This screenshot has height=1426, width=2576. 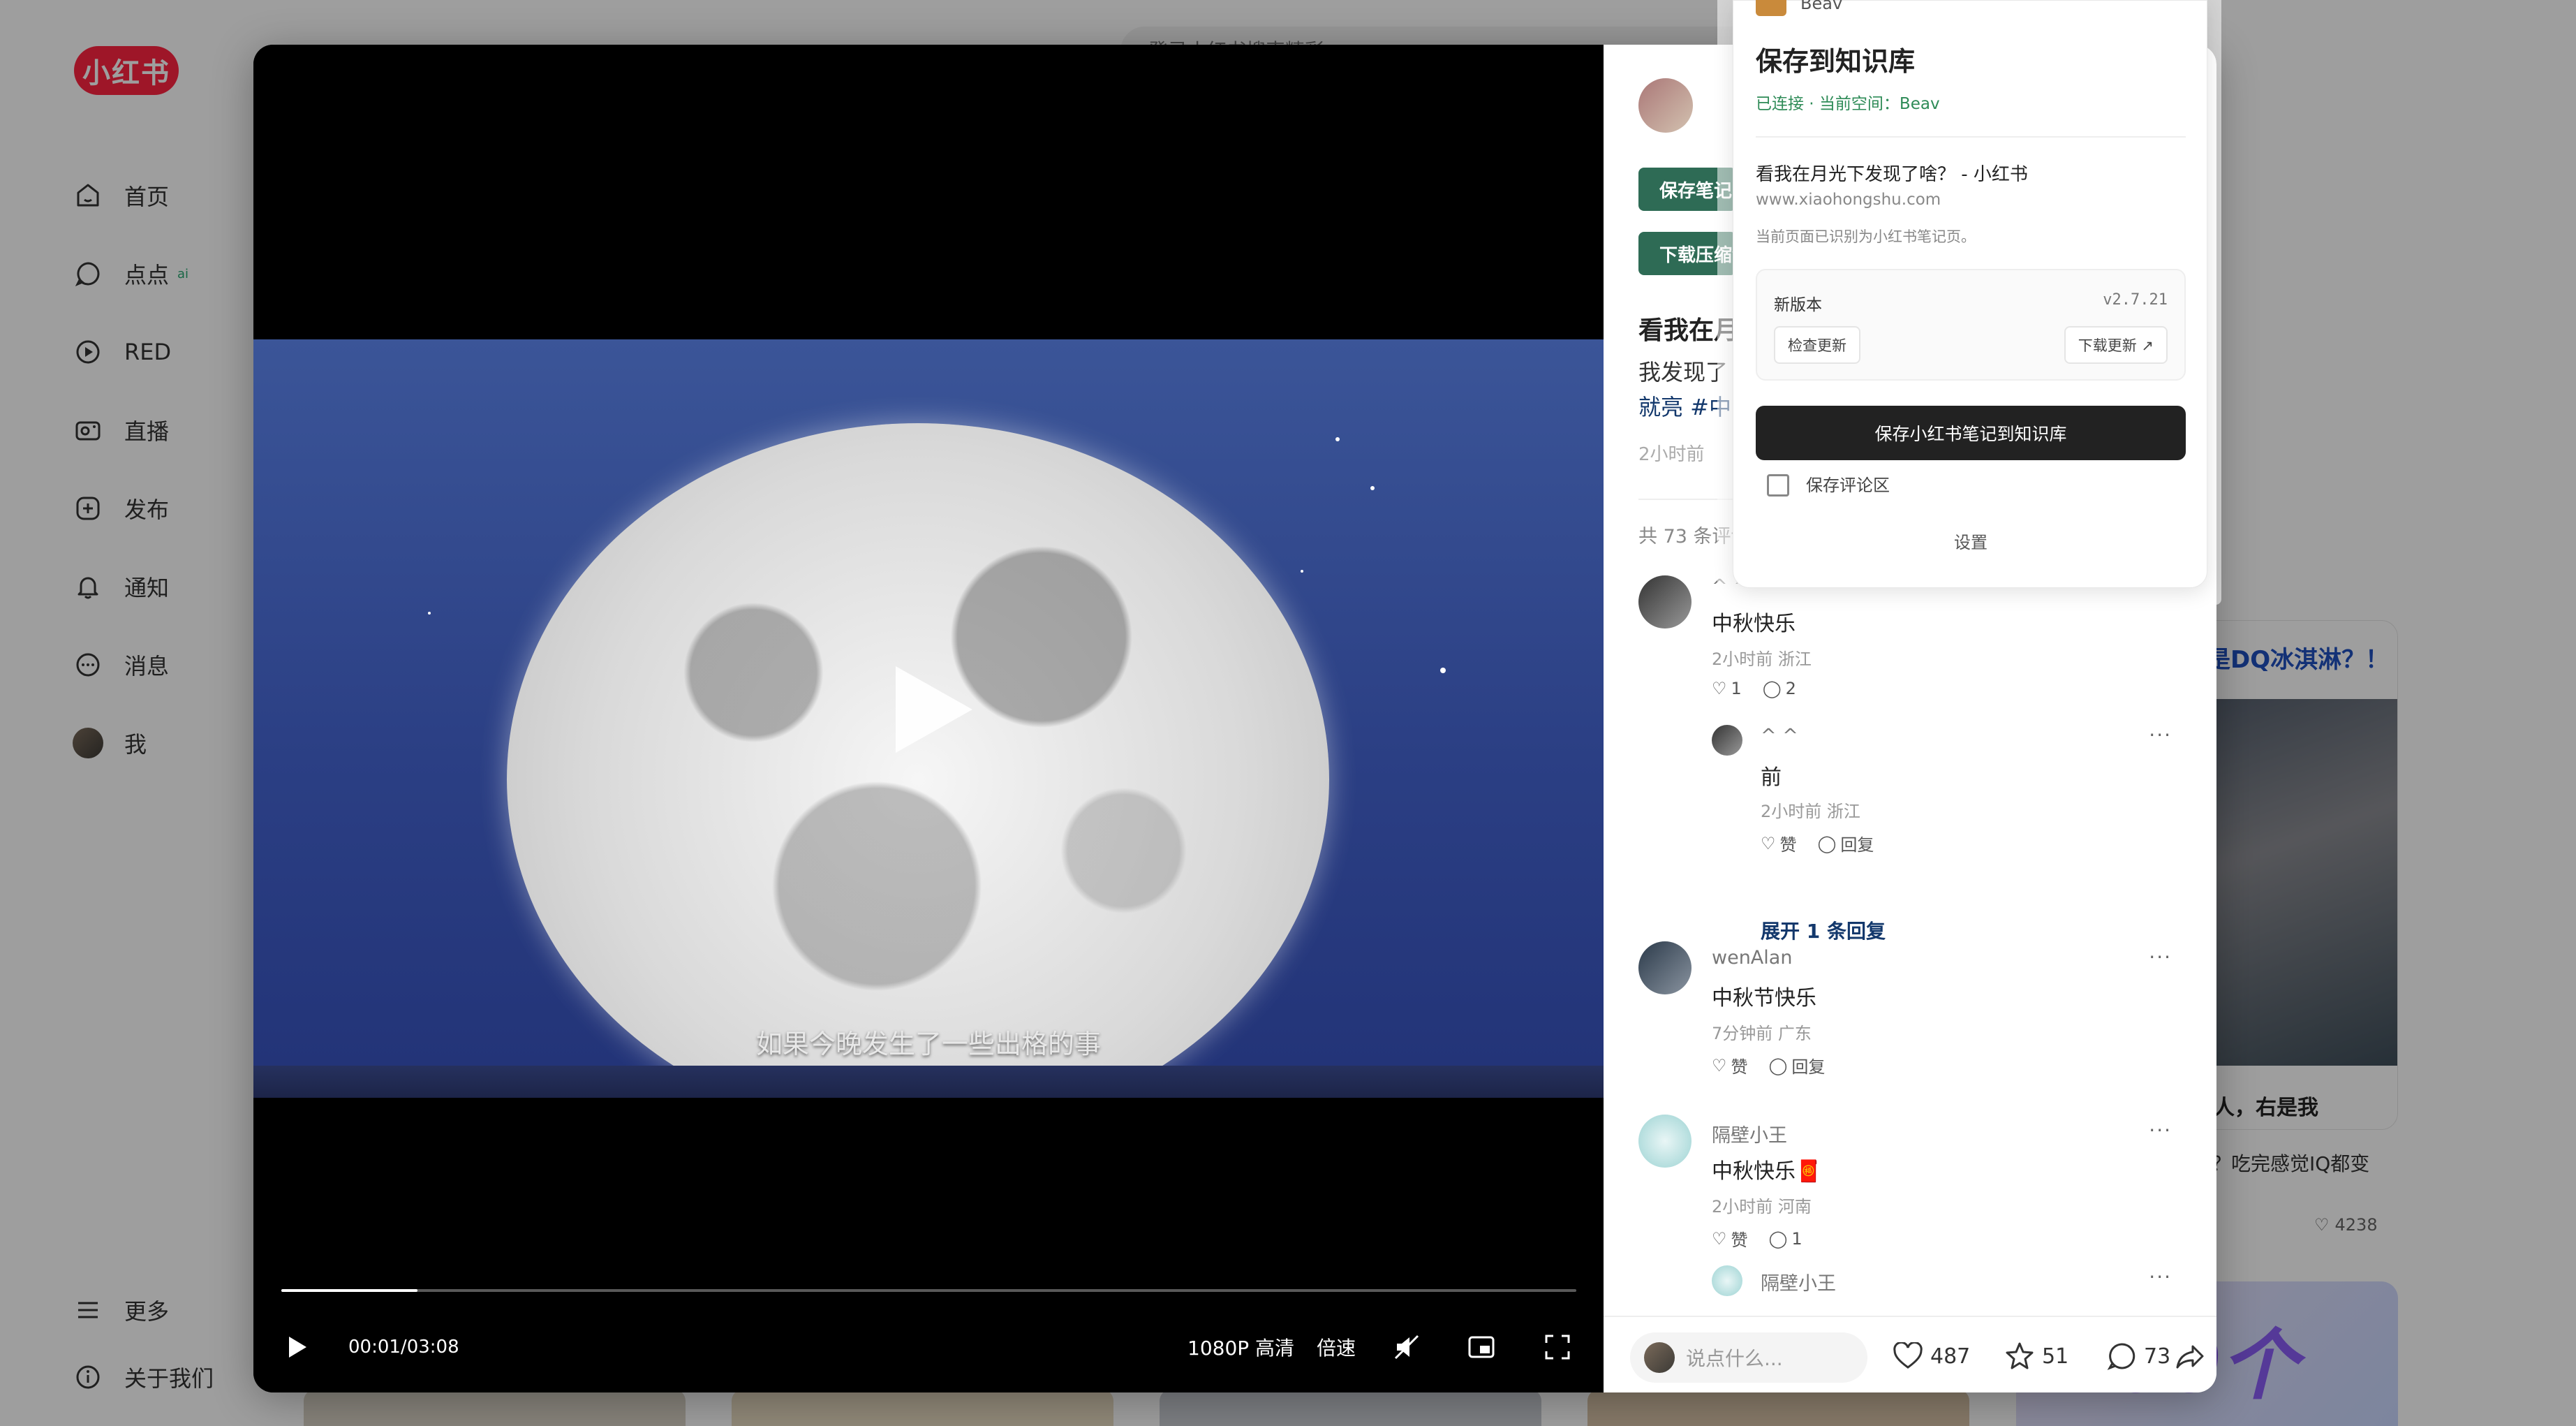 I want to click on version-label: 新版本, so click(x=1798, y=305).